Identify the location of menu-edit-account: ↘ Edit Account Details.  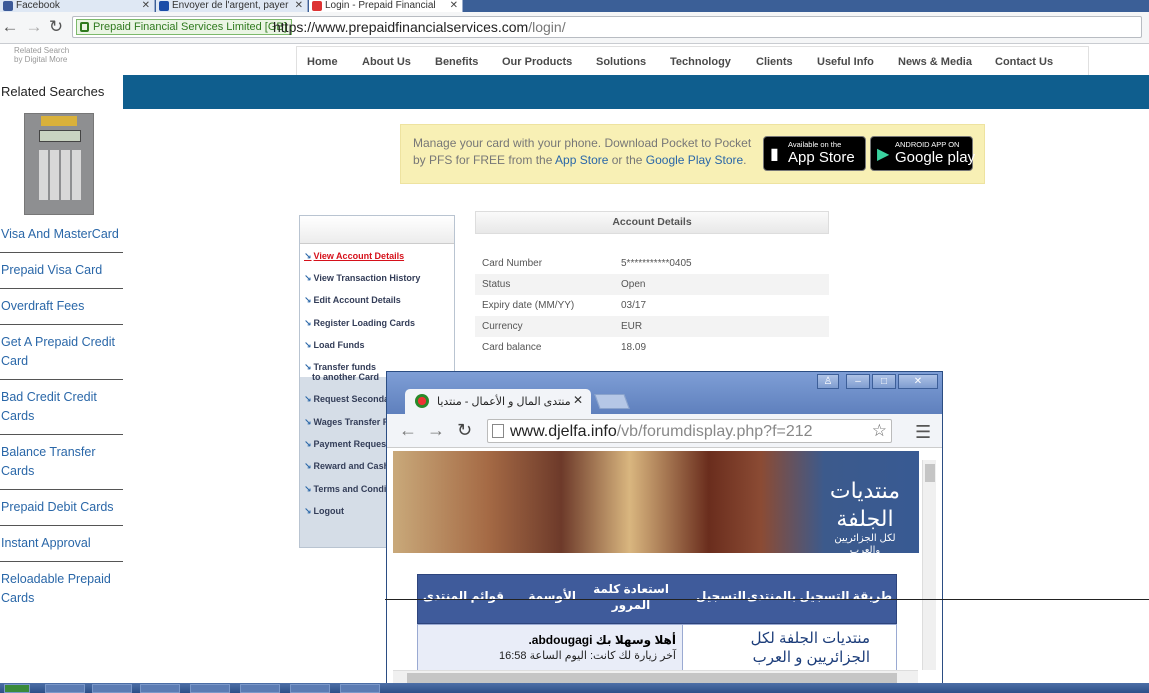
(352, 300).